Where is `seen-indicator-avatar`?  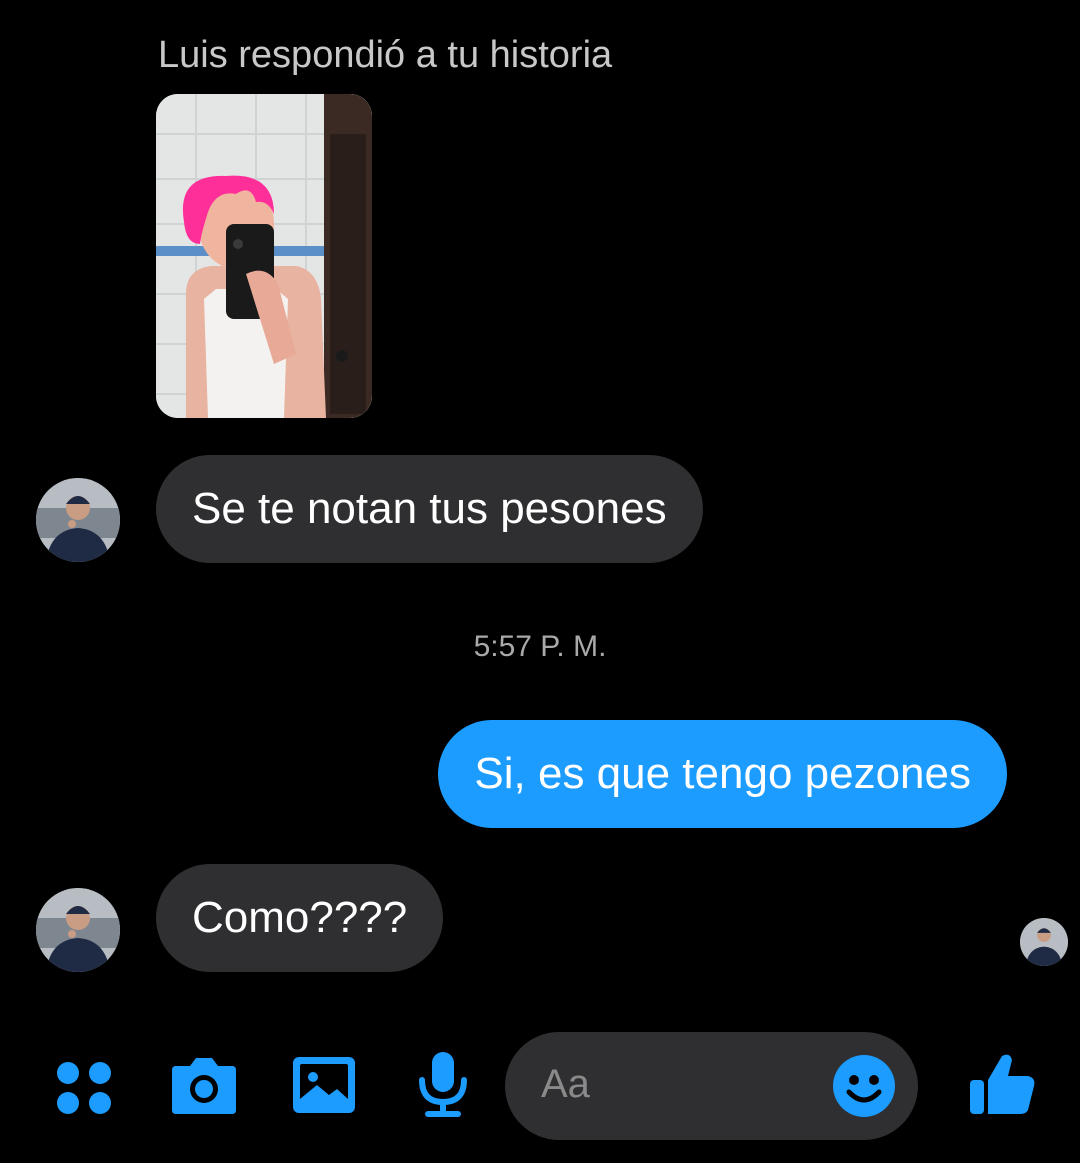
seen-indicator-avatar is located at coordinates (1044, 942).